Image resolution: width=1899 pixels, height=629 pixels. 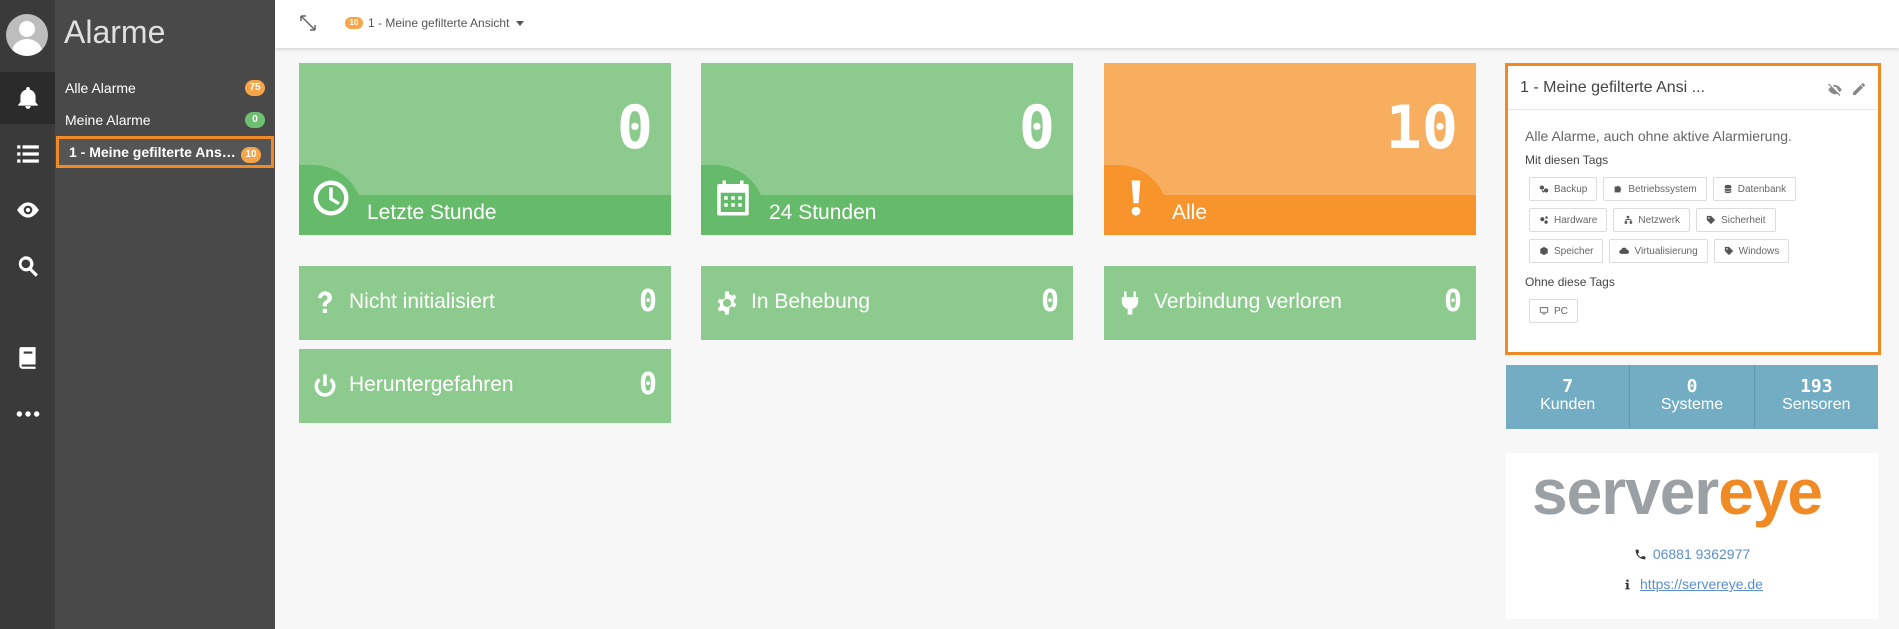 I want to click on stat-value: 193, so click(x=1816, y=386).